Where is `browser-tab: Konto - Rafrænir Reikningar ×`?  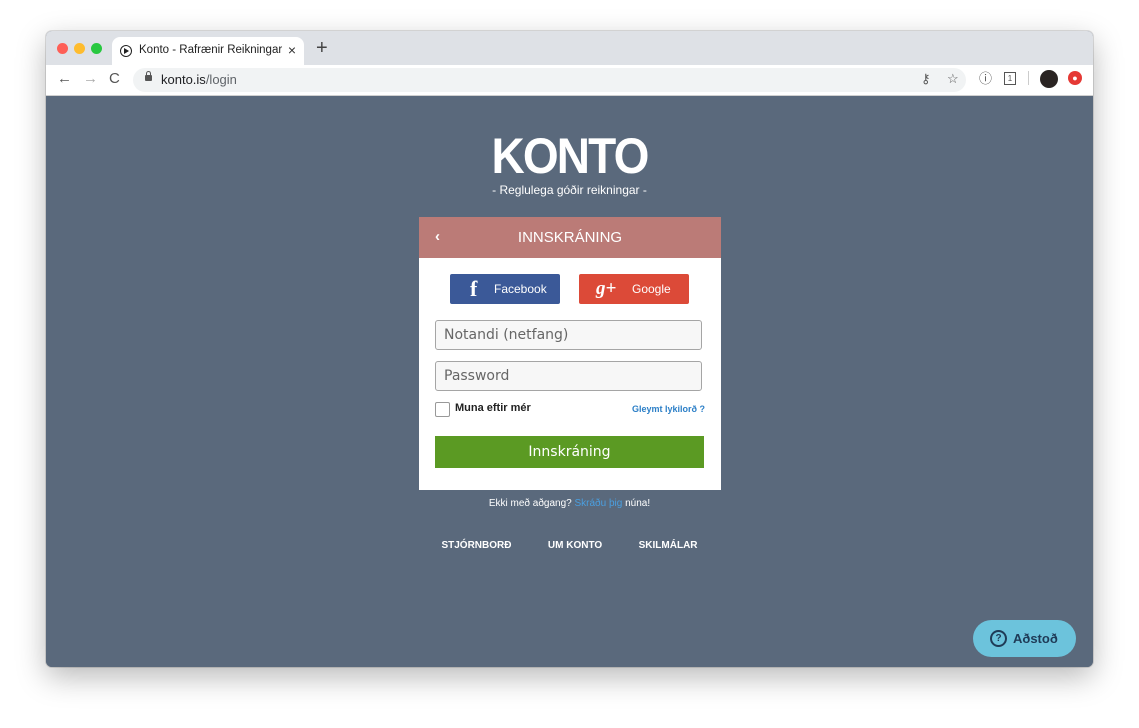
browser-tab: Konto - Rafrænir Reikningar × is located at coordinates (208, 51).